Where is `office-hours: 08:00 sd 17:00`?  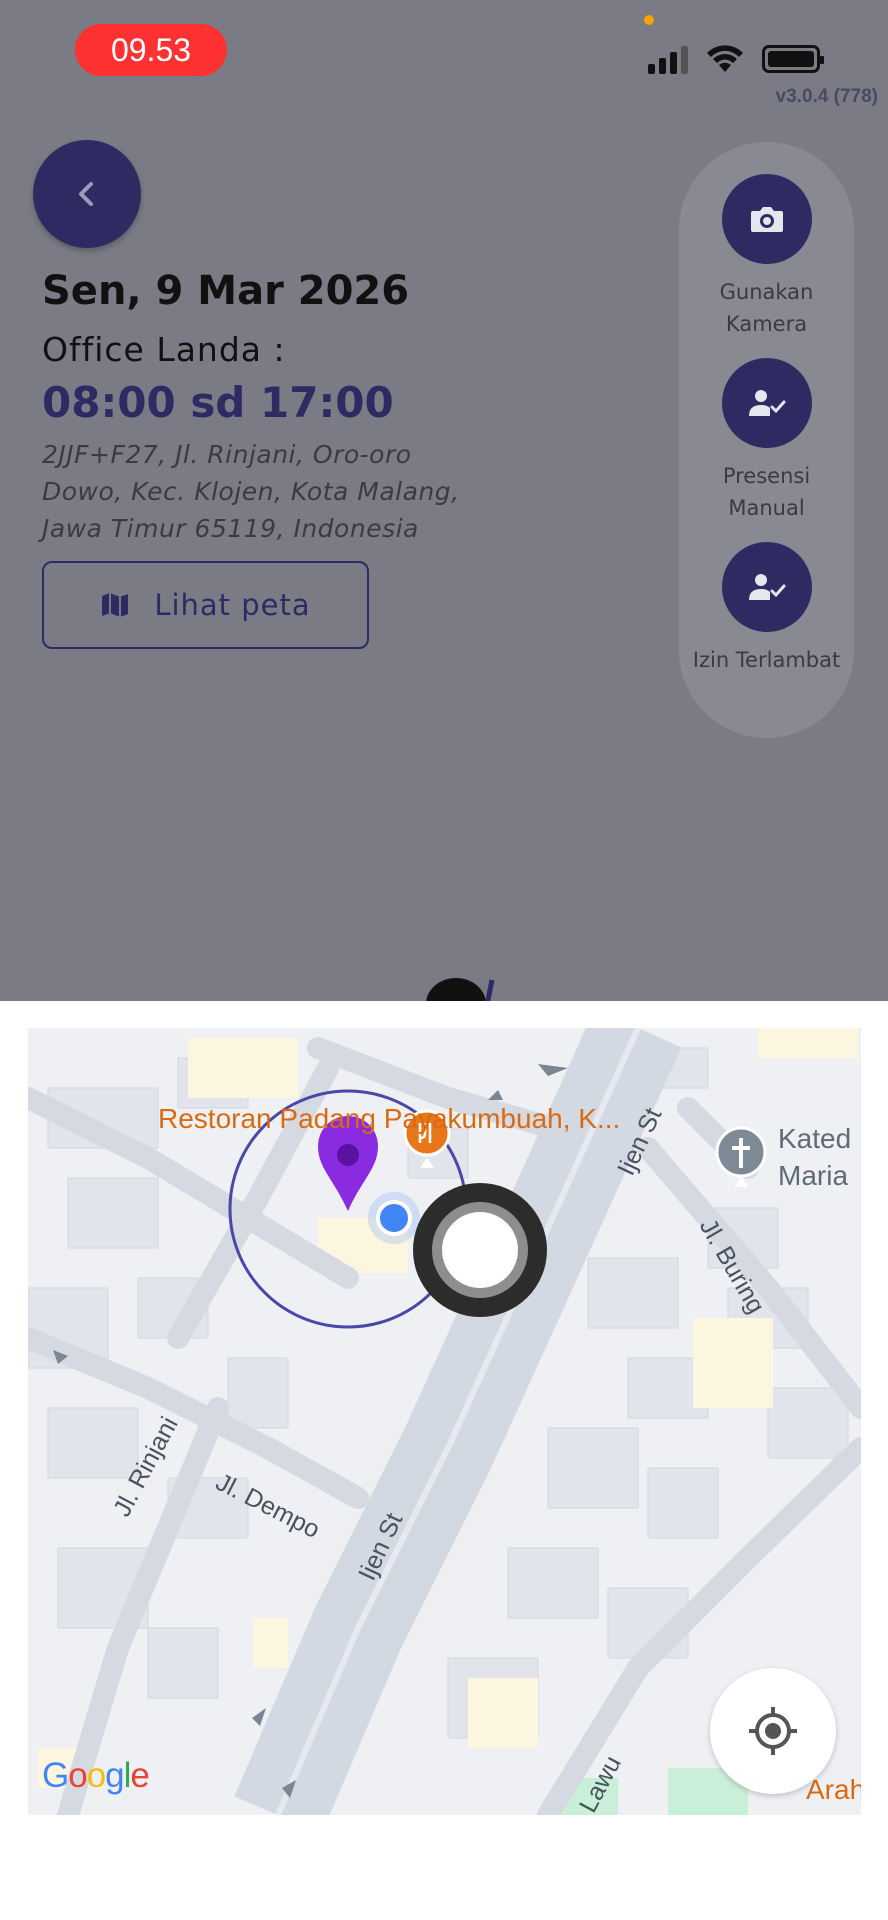 office-hours: 08:00 sd 17:00 is located at coordinates (218, 402).